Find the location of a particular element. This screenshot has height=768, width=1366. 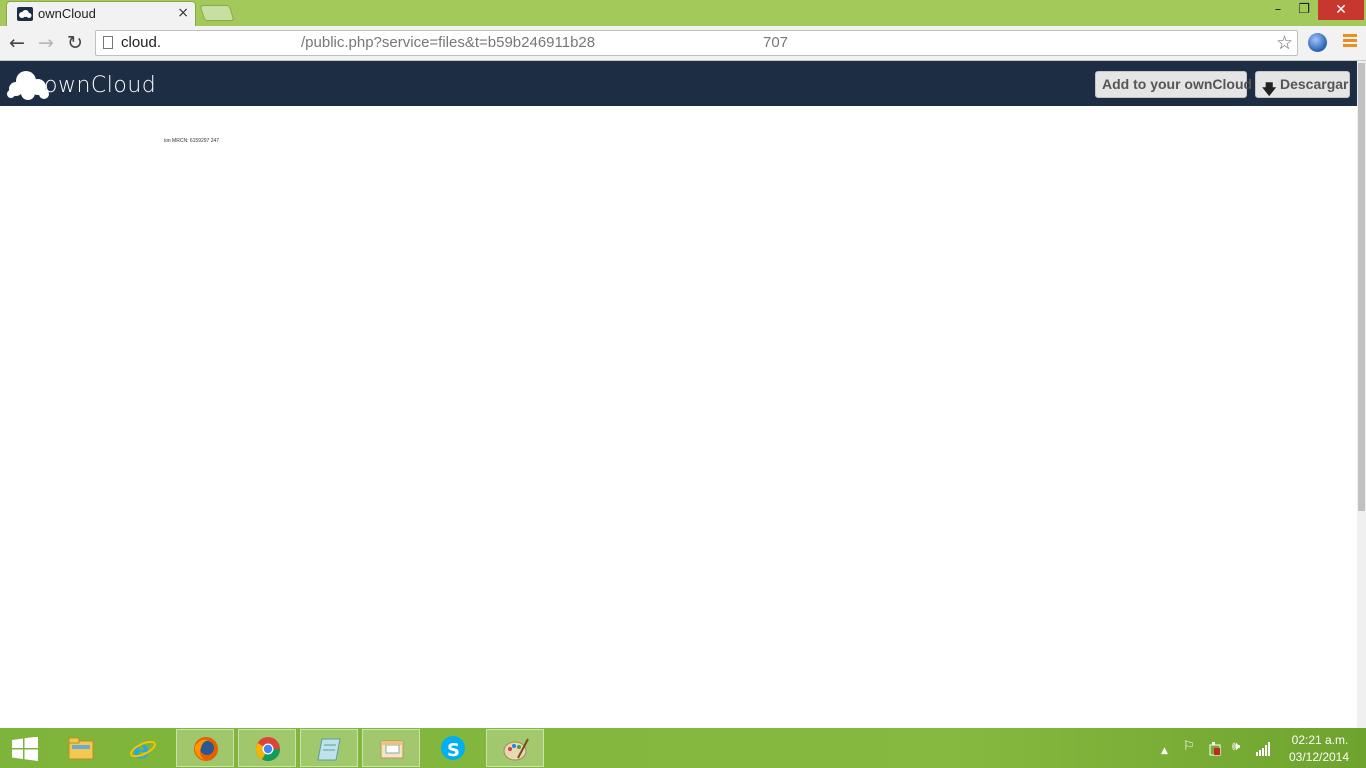

taskbar-notes is located at coordinates (329, 748).